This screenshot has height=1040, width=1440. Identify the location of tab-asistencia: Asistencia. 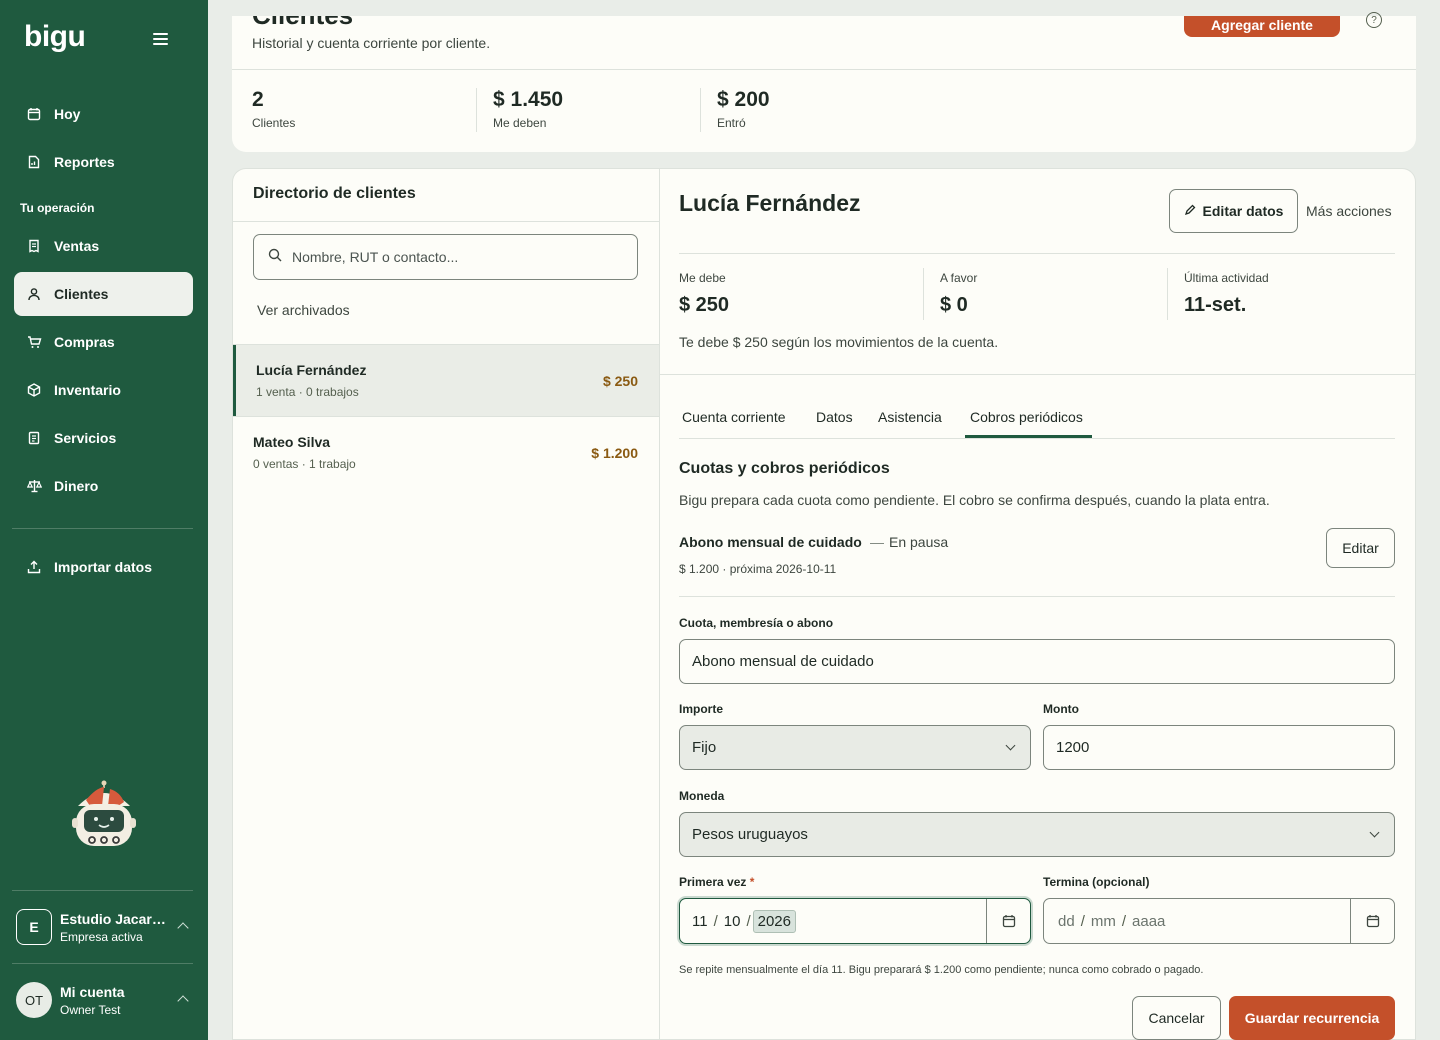
(910, 417).